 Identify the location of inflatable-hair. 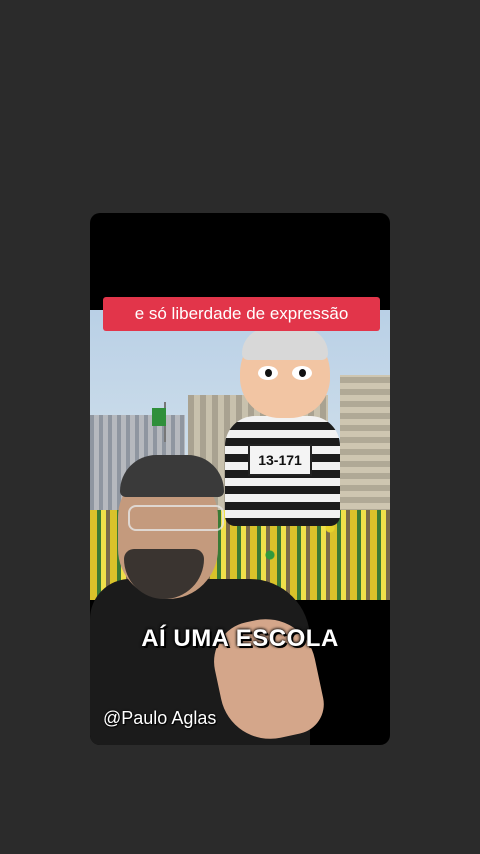
(285, 344).